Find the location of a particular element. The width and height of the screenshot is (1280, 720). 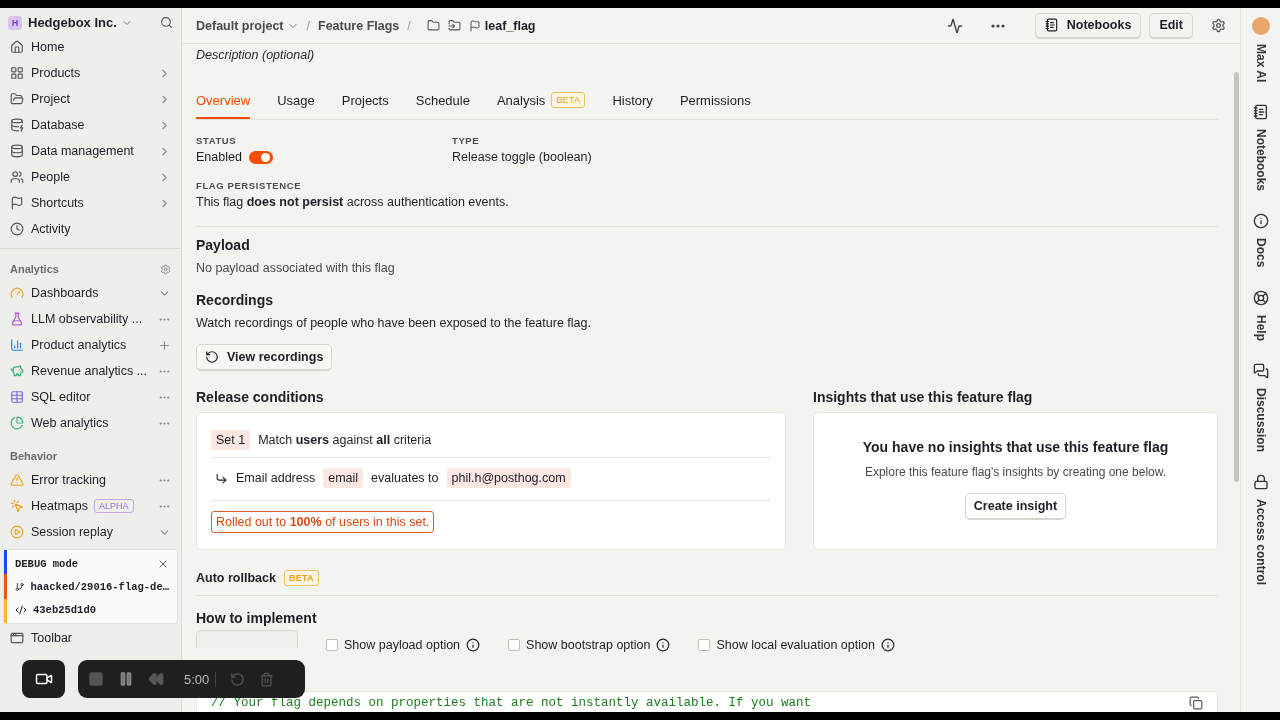

field-label: STATUS is located at coordinates (217, 140).